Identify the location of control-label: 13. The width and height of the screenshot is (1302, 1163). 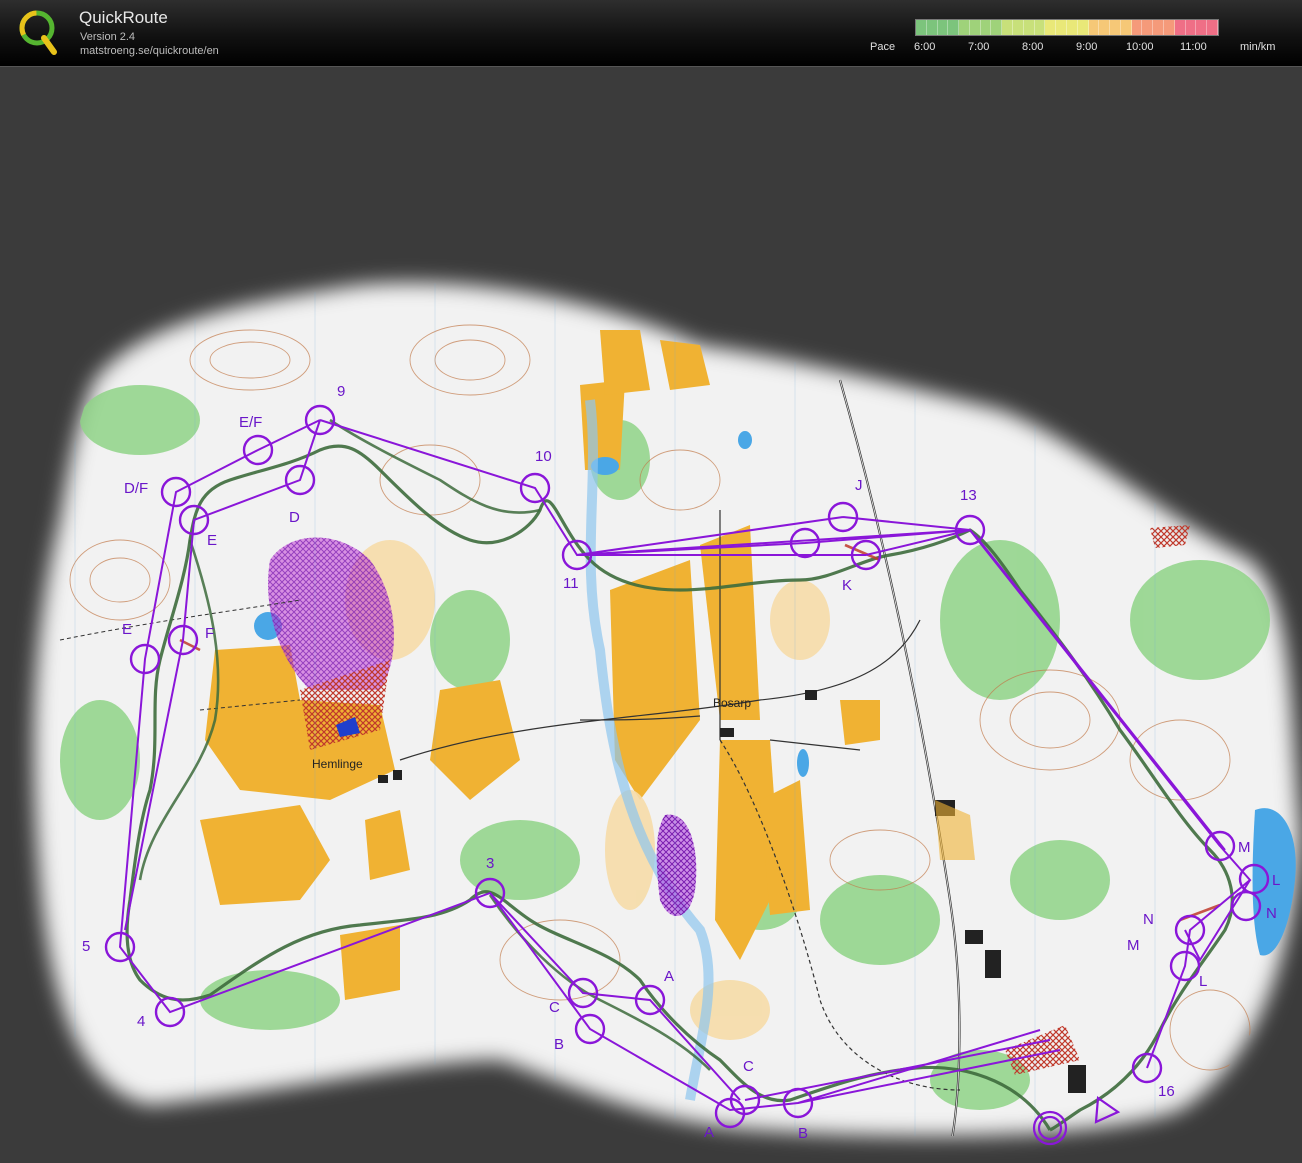
(968, 495).